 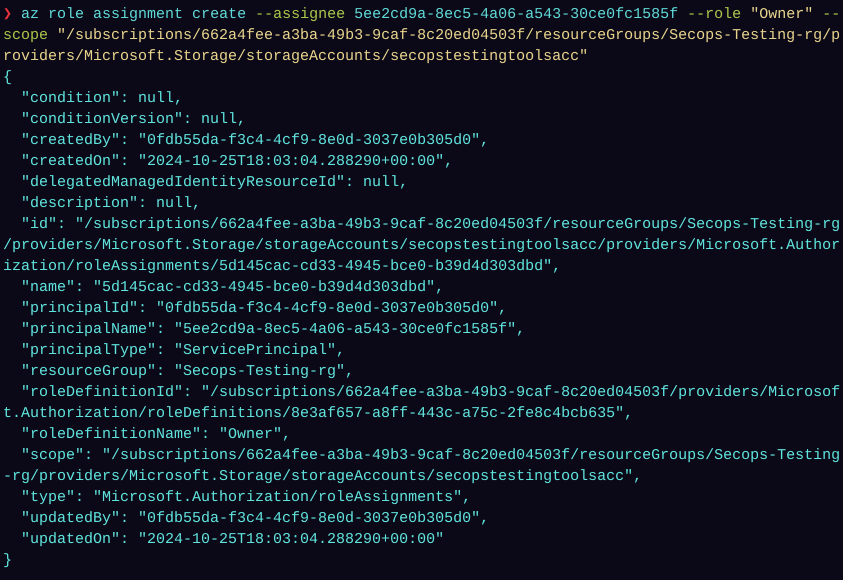 I want to click on output-line: "conditionVersion": null,, so click(x=133, y=119).